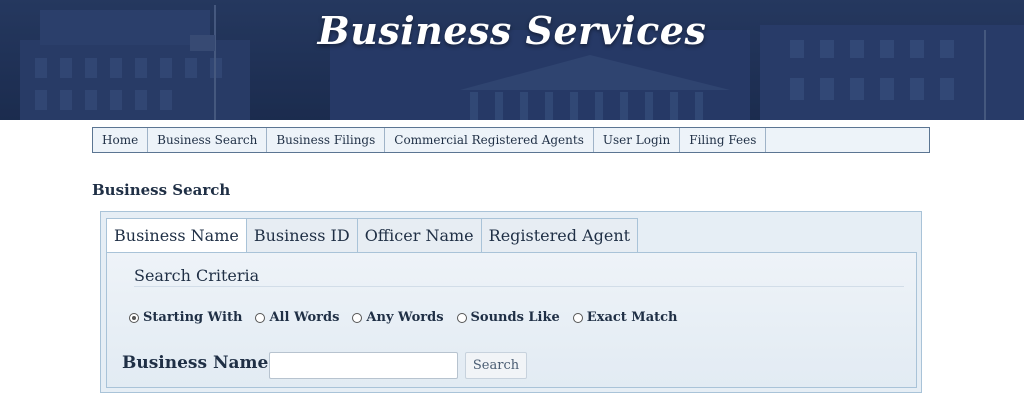  Describe the element at coordinates (632, 317) in the screenshot. I see `radio-label: Exact Match` at that location.